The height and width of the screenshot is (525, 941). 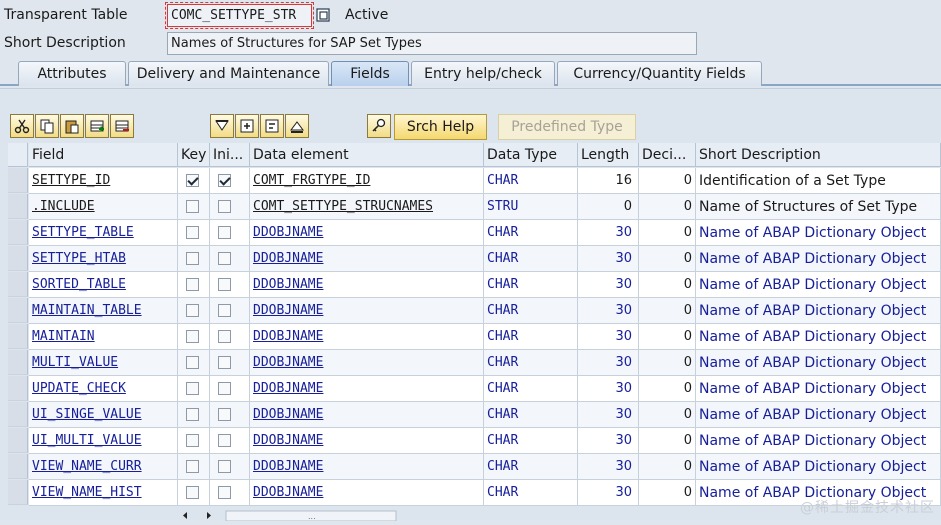 I want to click on copy-icon, so click(x=323, y=15).